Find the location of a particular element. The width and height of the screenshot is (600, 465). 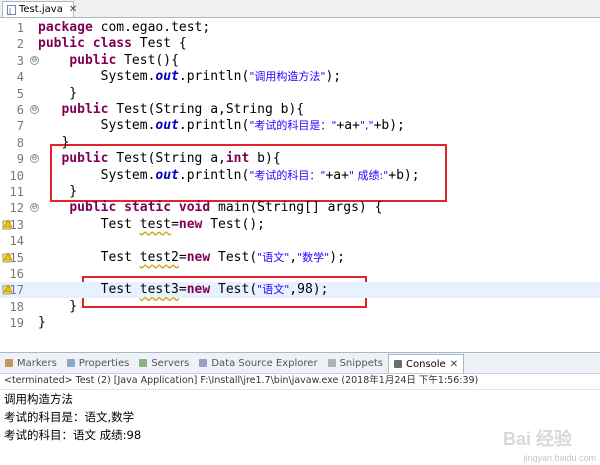

code-token: Test(String a, is located at coordinates (167, 159).